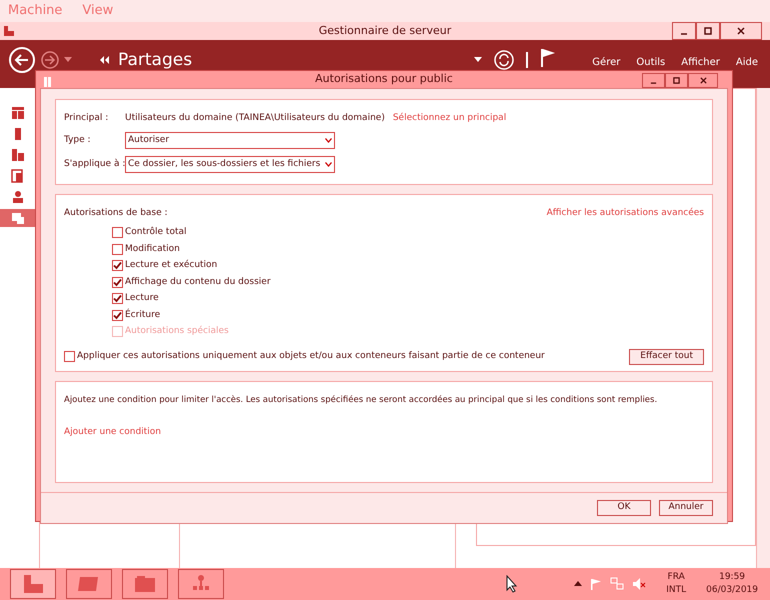 Image resolution: width=770 pixels, height=600 pixels. Describe the element at coordinates (361, 400) in the screenshot. I see `condition-description: Ajoutez une condition pour limiter l'accès. Les autorisations spécifiées ne seront accordées au principal que si les conditions sont remplies.` at that location.